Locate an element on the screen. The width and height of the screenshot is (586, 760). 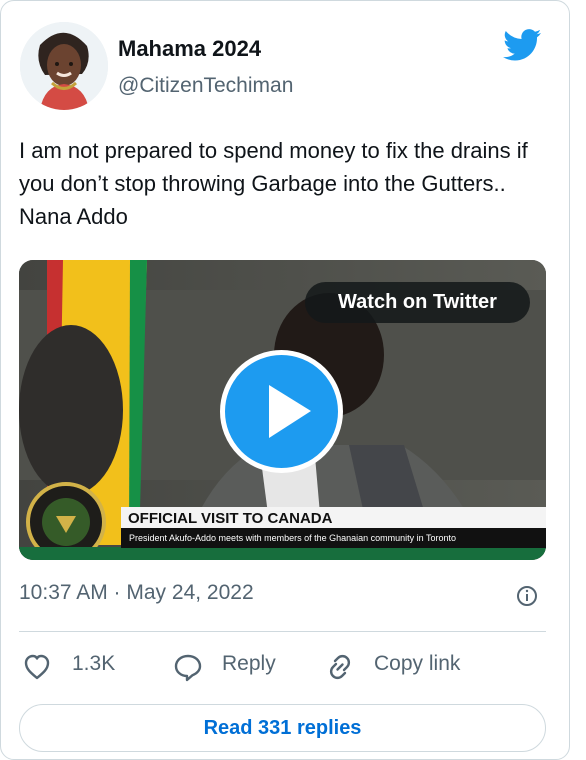
read-replies-button: Read 331 replies is located at coordinates (282, 728).